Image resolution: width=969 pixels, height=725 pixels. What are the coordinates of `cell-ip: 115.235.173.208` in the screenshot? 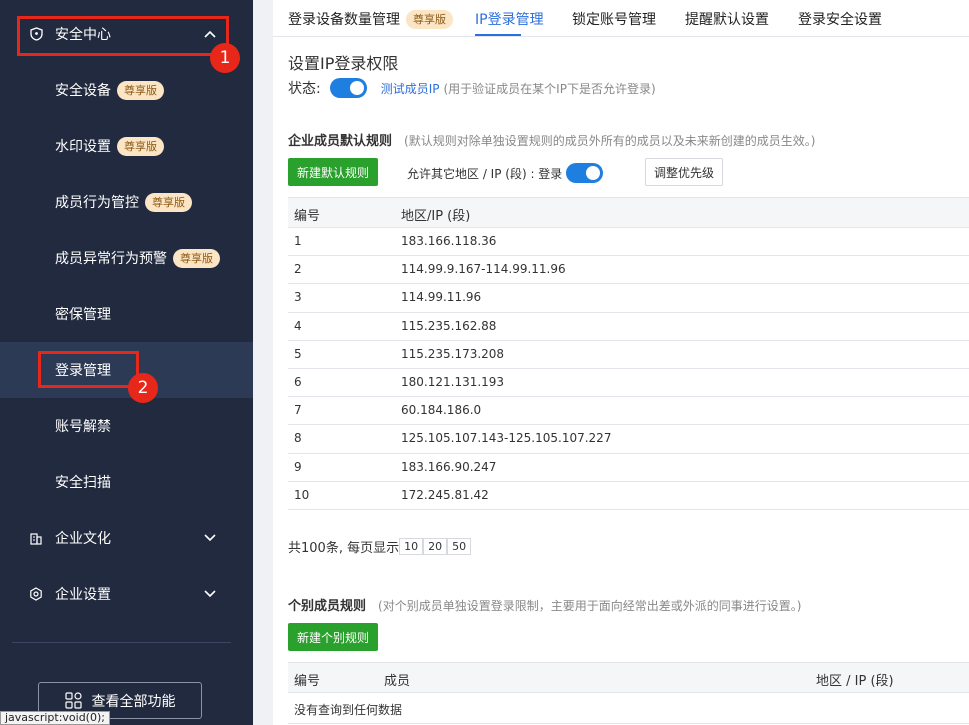 It's located at (453, 353).